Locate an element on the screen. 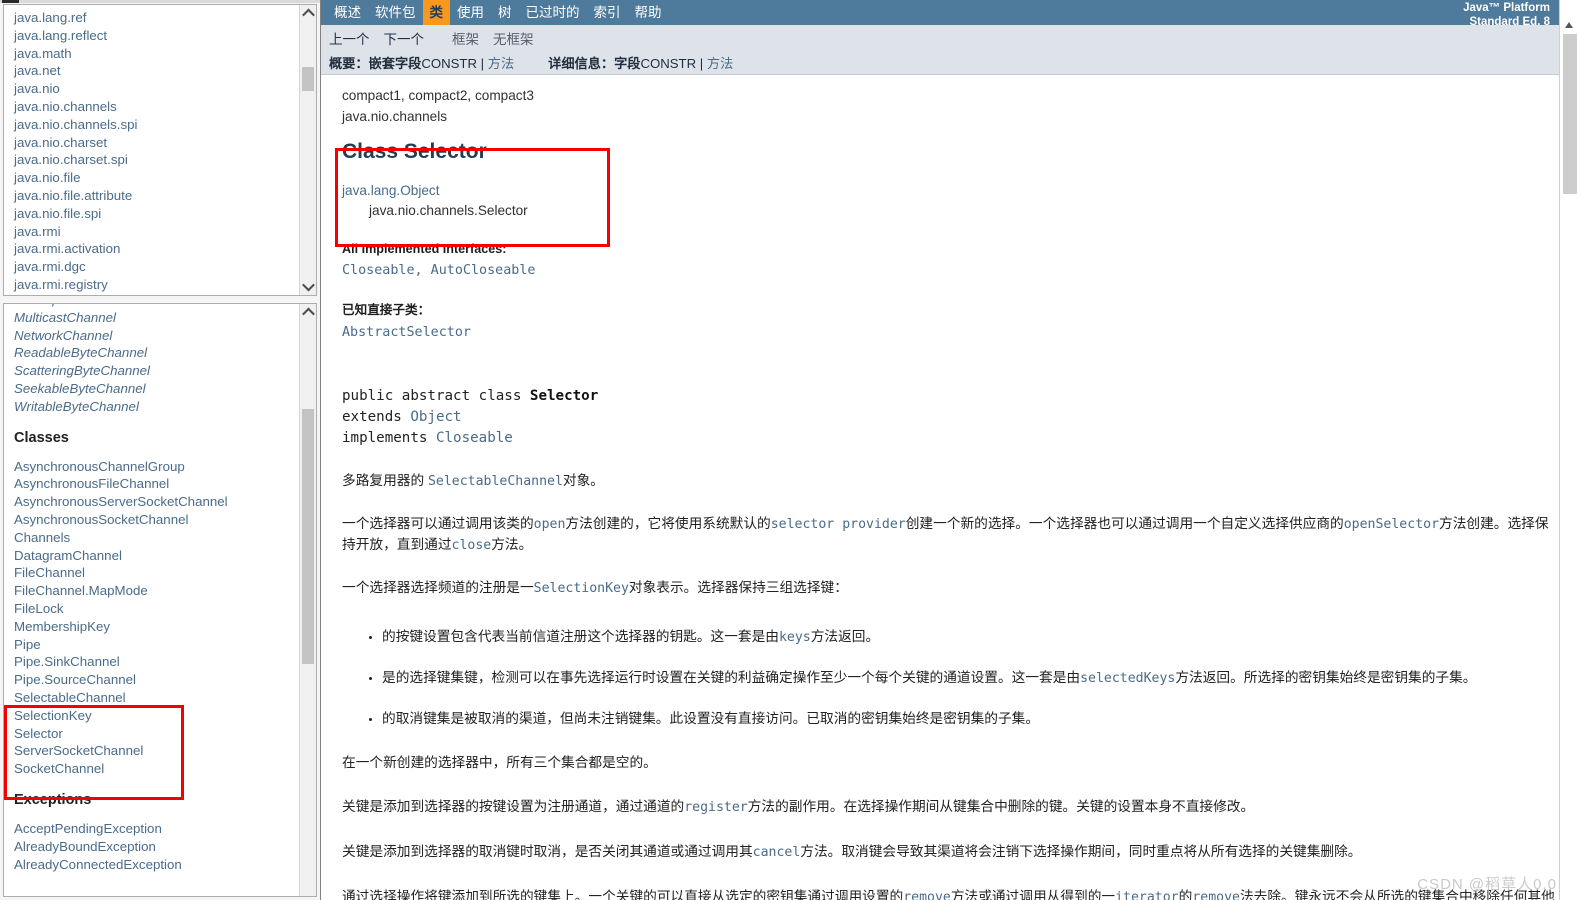 Image resolution: width=1579 pixels, height=900 pixels. p2-code-open: open is located at coordinates (550, 524).